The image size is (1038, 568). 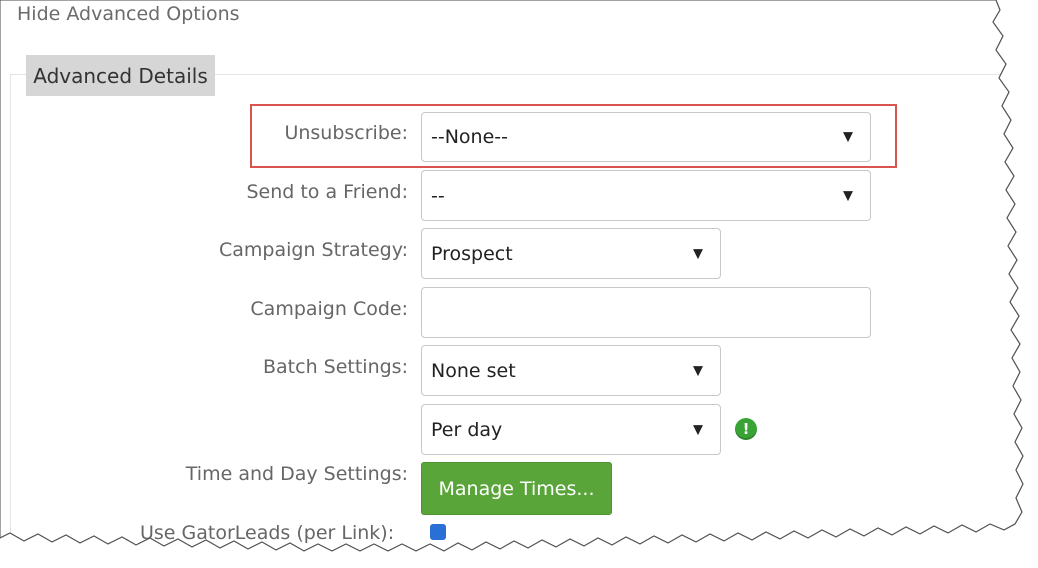 What do you see at coordinates (128, 14) in the screenshot?
I see `hide-advanced-options-link: Hide Advanced Options` at bounding box center [128, 14].